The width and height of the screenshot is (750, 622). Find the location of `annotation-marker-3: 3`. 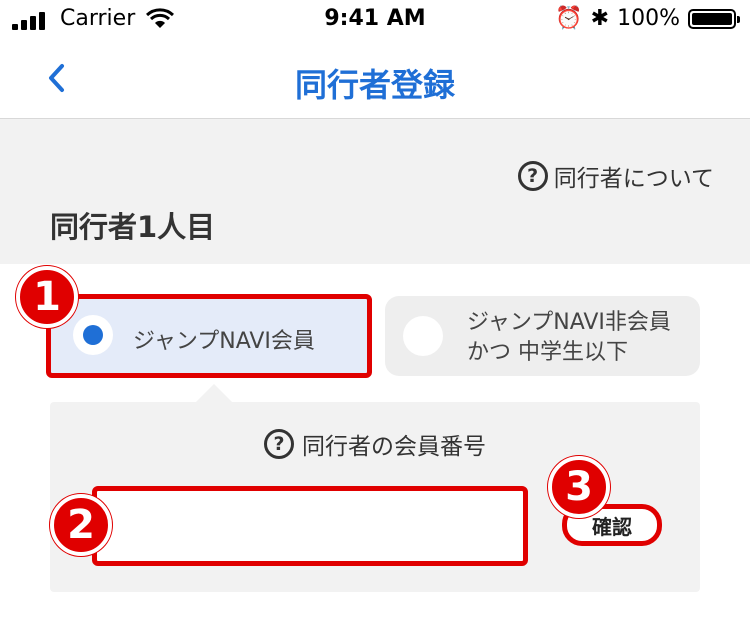

annotation-marker-3: 3 is located at coordinates (579, 487).